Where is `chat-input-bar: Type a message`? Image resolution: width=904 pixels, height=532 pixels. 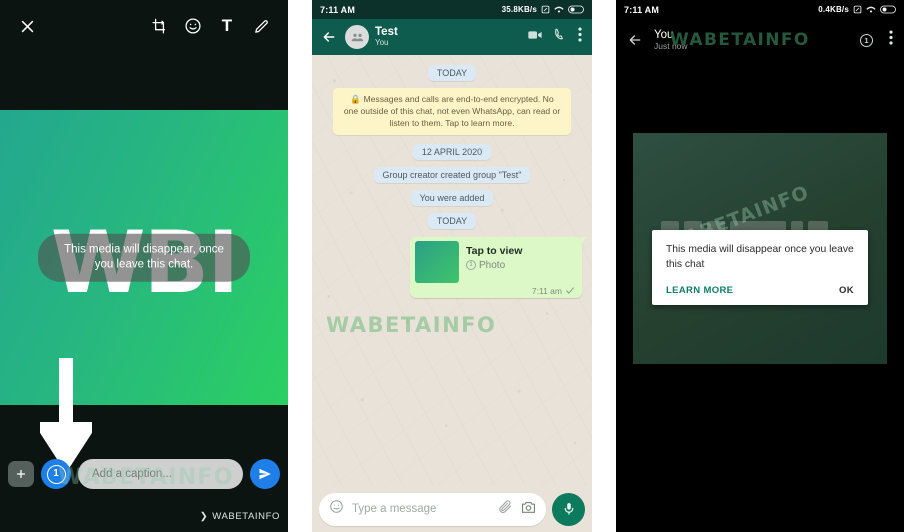
chat-input-bar: Type a message is located at coordinates (452, 509).